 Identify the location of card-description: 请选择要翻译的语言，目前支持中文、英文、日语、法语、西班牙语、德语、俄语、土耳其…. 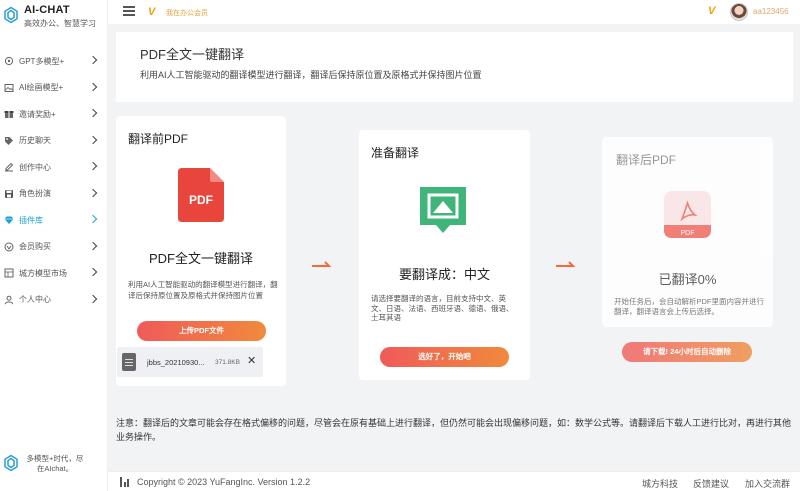
(442, 308).